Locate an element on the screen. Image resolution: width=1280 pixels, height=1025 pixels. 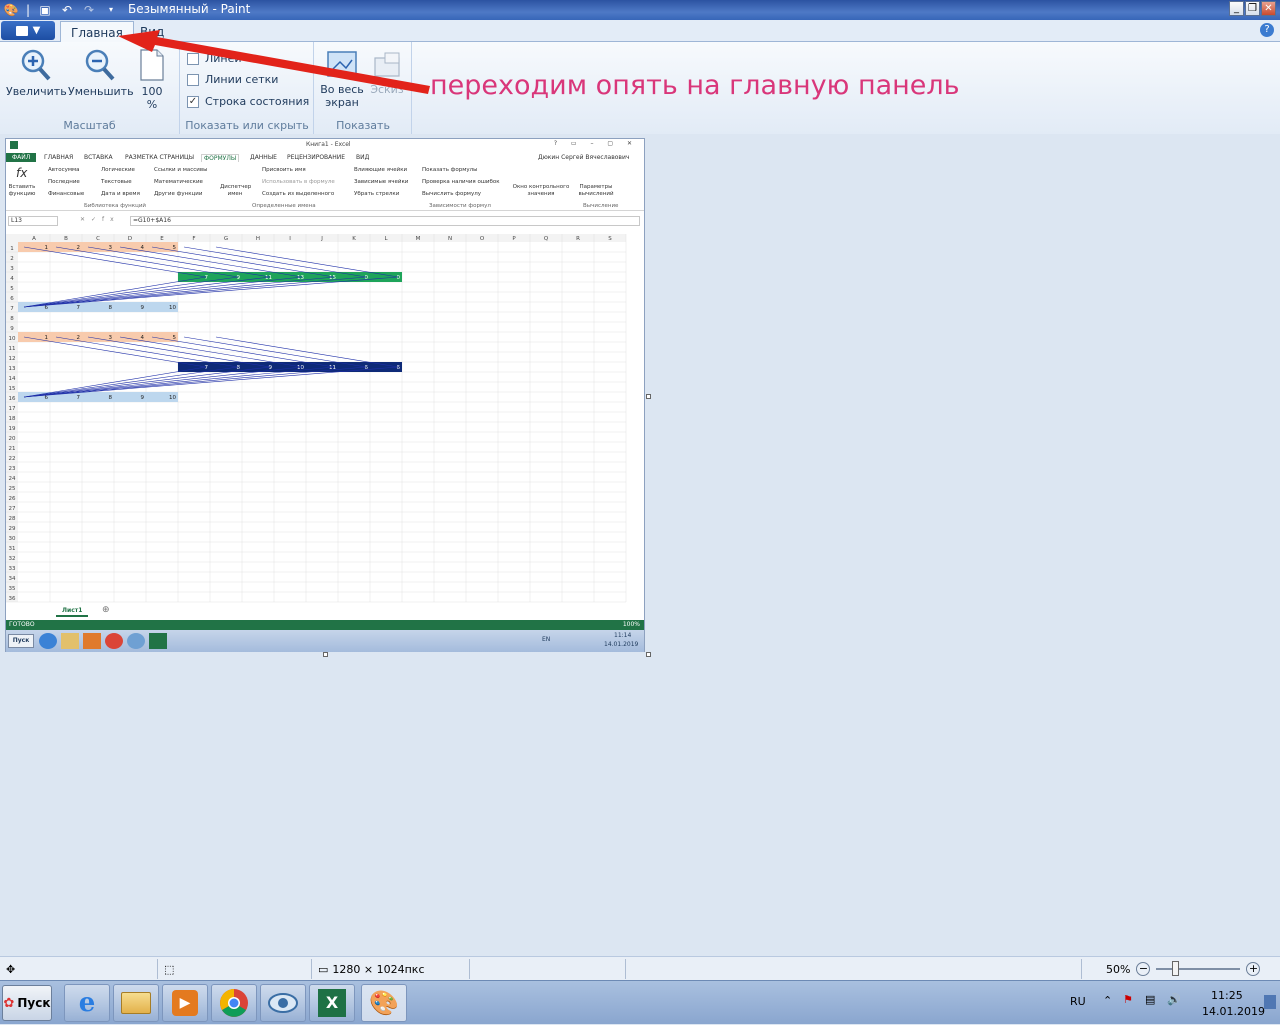
column-header: A is located at coordinates (34, 239).